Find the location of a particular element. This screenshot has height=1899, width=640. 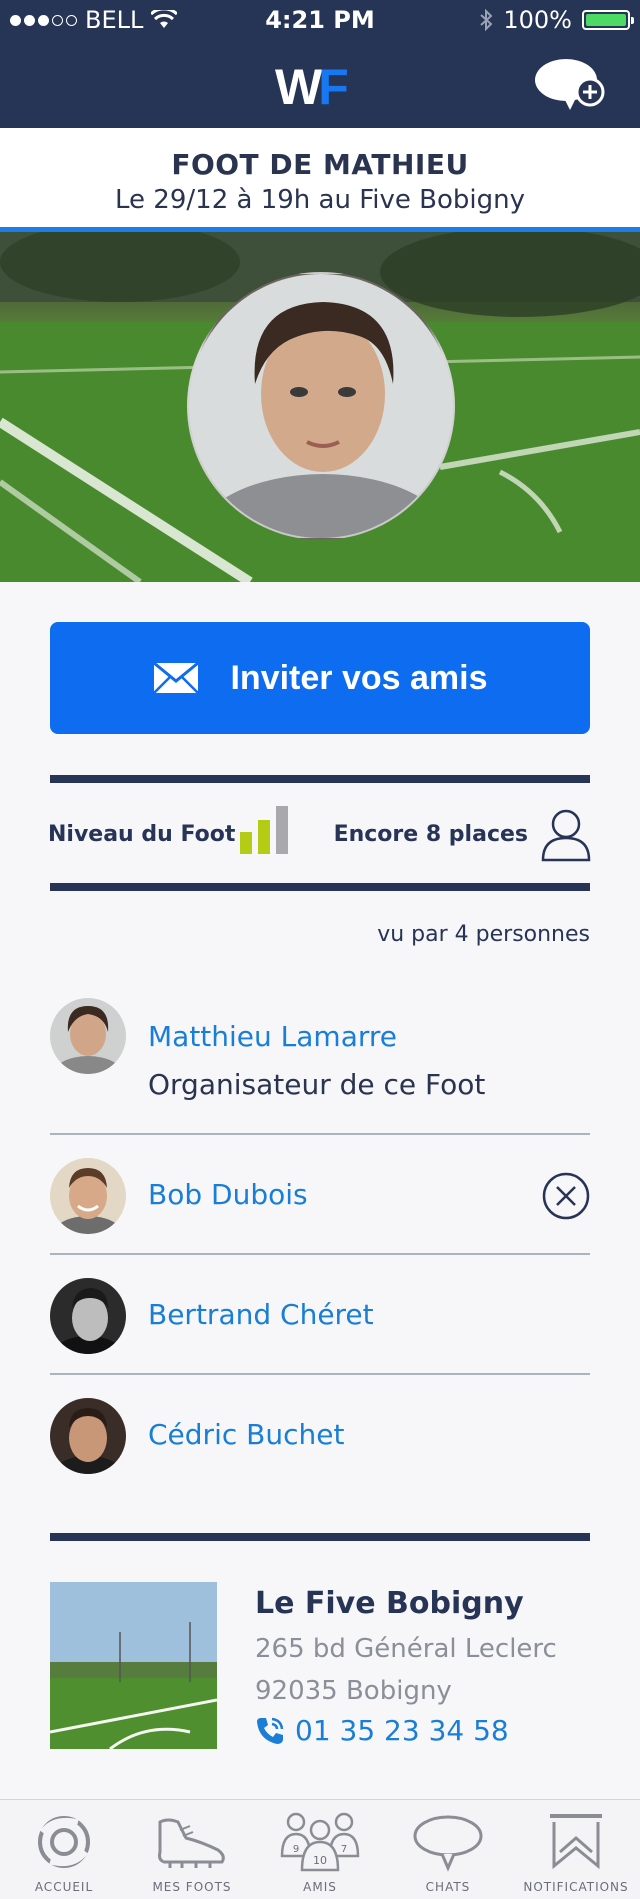

tab-accueil: ACCUEIL is located at coordinates (64, 1849).